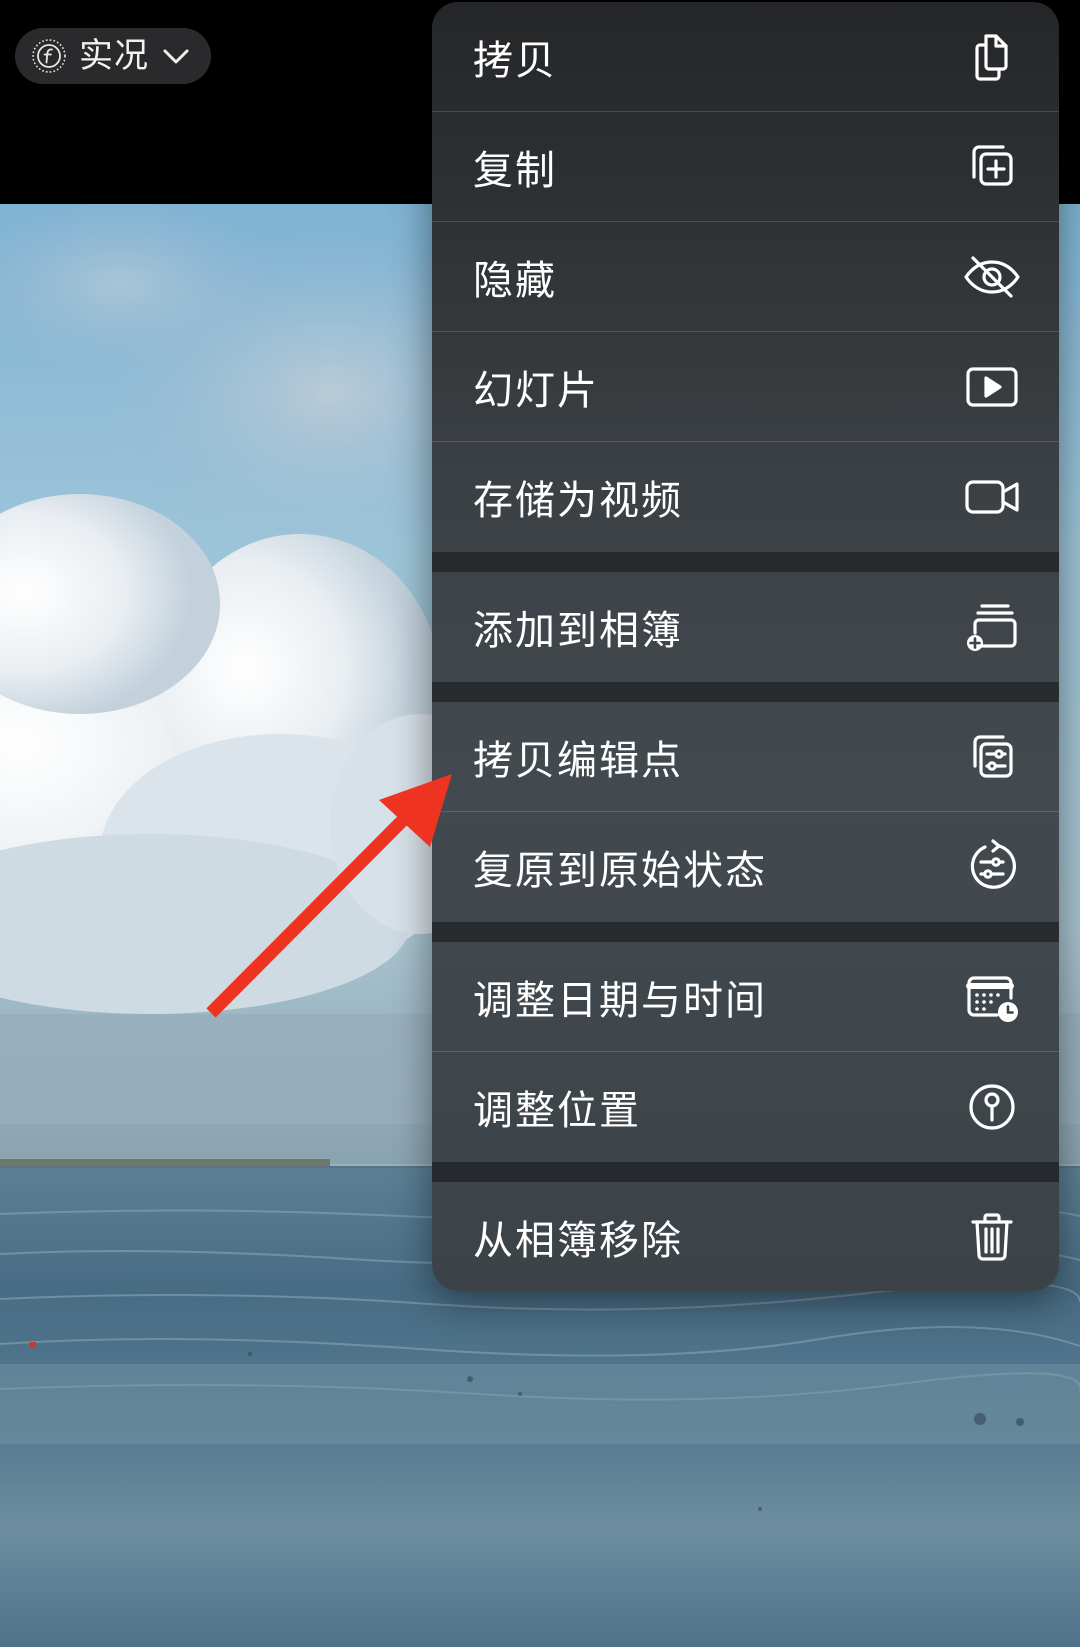  Describe the element at coordinates (620, 1000) in the screenshot. I see `menu-item-label: 调整日期与时间` at that location.